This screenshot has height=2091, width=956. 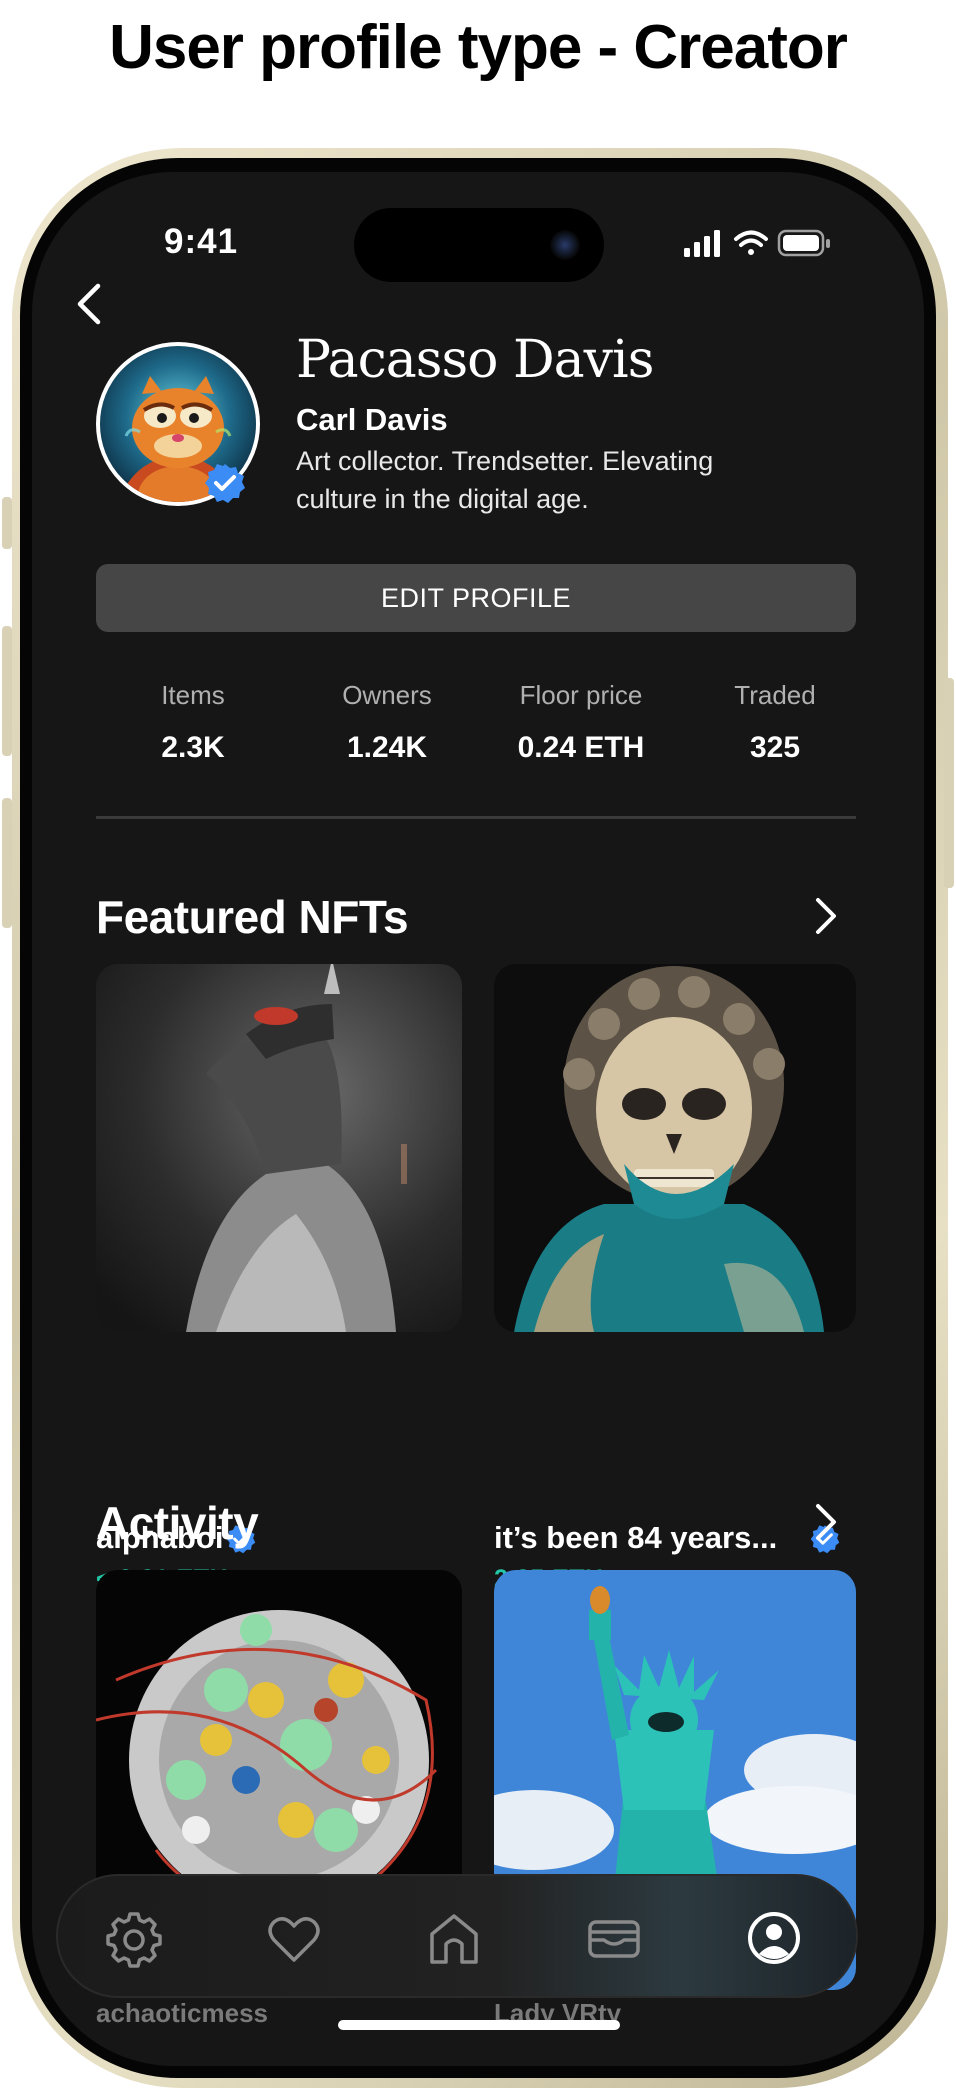 What do you see at coordinates (581, 747) in the screenshot?
I see `stat-value: 0.24 ETH` at bounding box center [581, 747].